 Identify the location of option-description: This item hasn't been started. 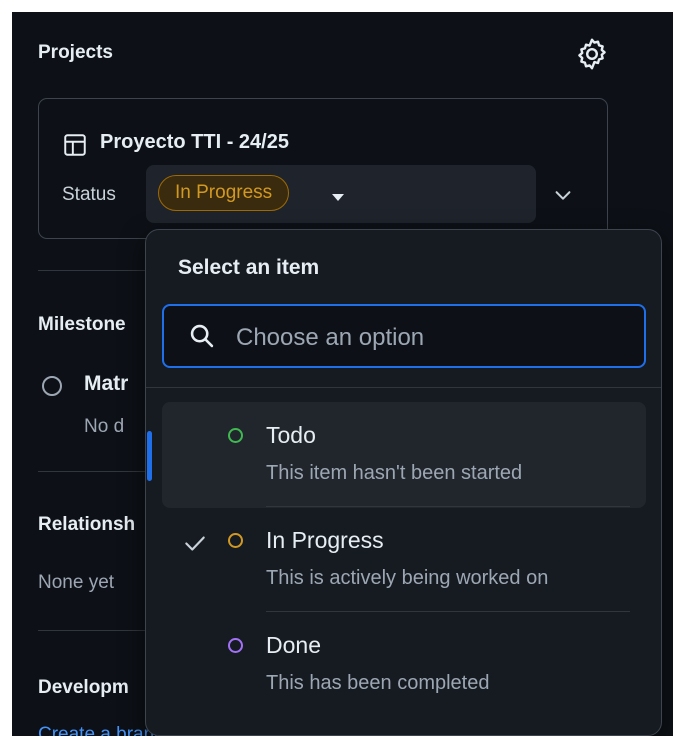
(394, 473).